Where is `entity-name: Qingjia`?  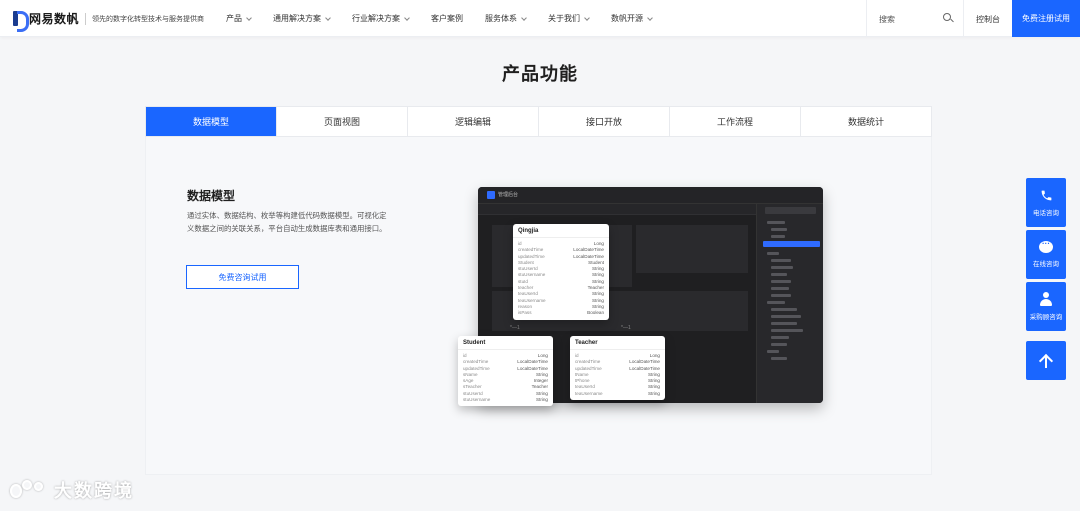
entity-name: Qingjia is located at coordinates (561, 231).